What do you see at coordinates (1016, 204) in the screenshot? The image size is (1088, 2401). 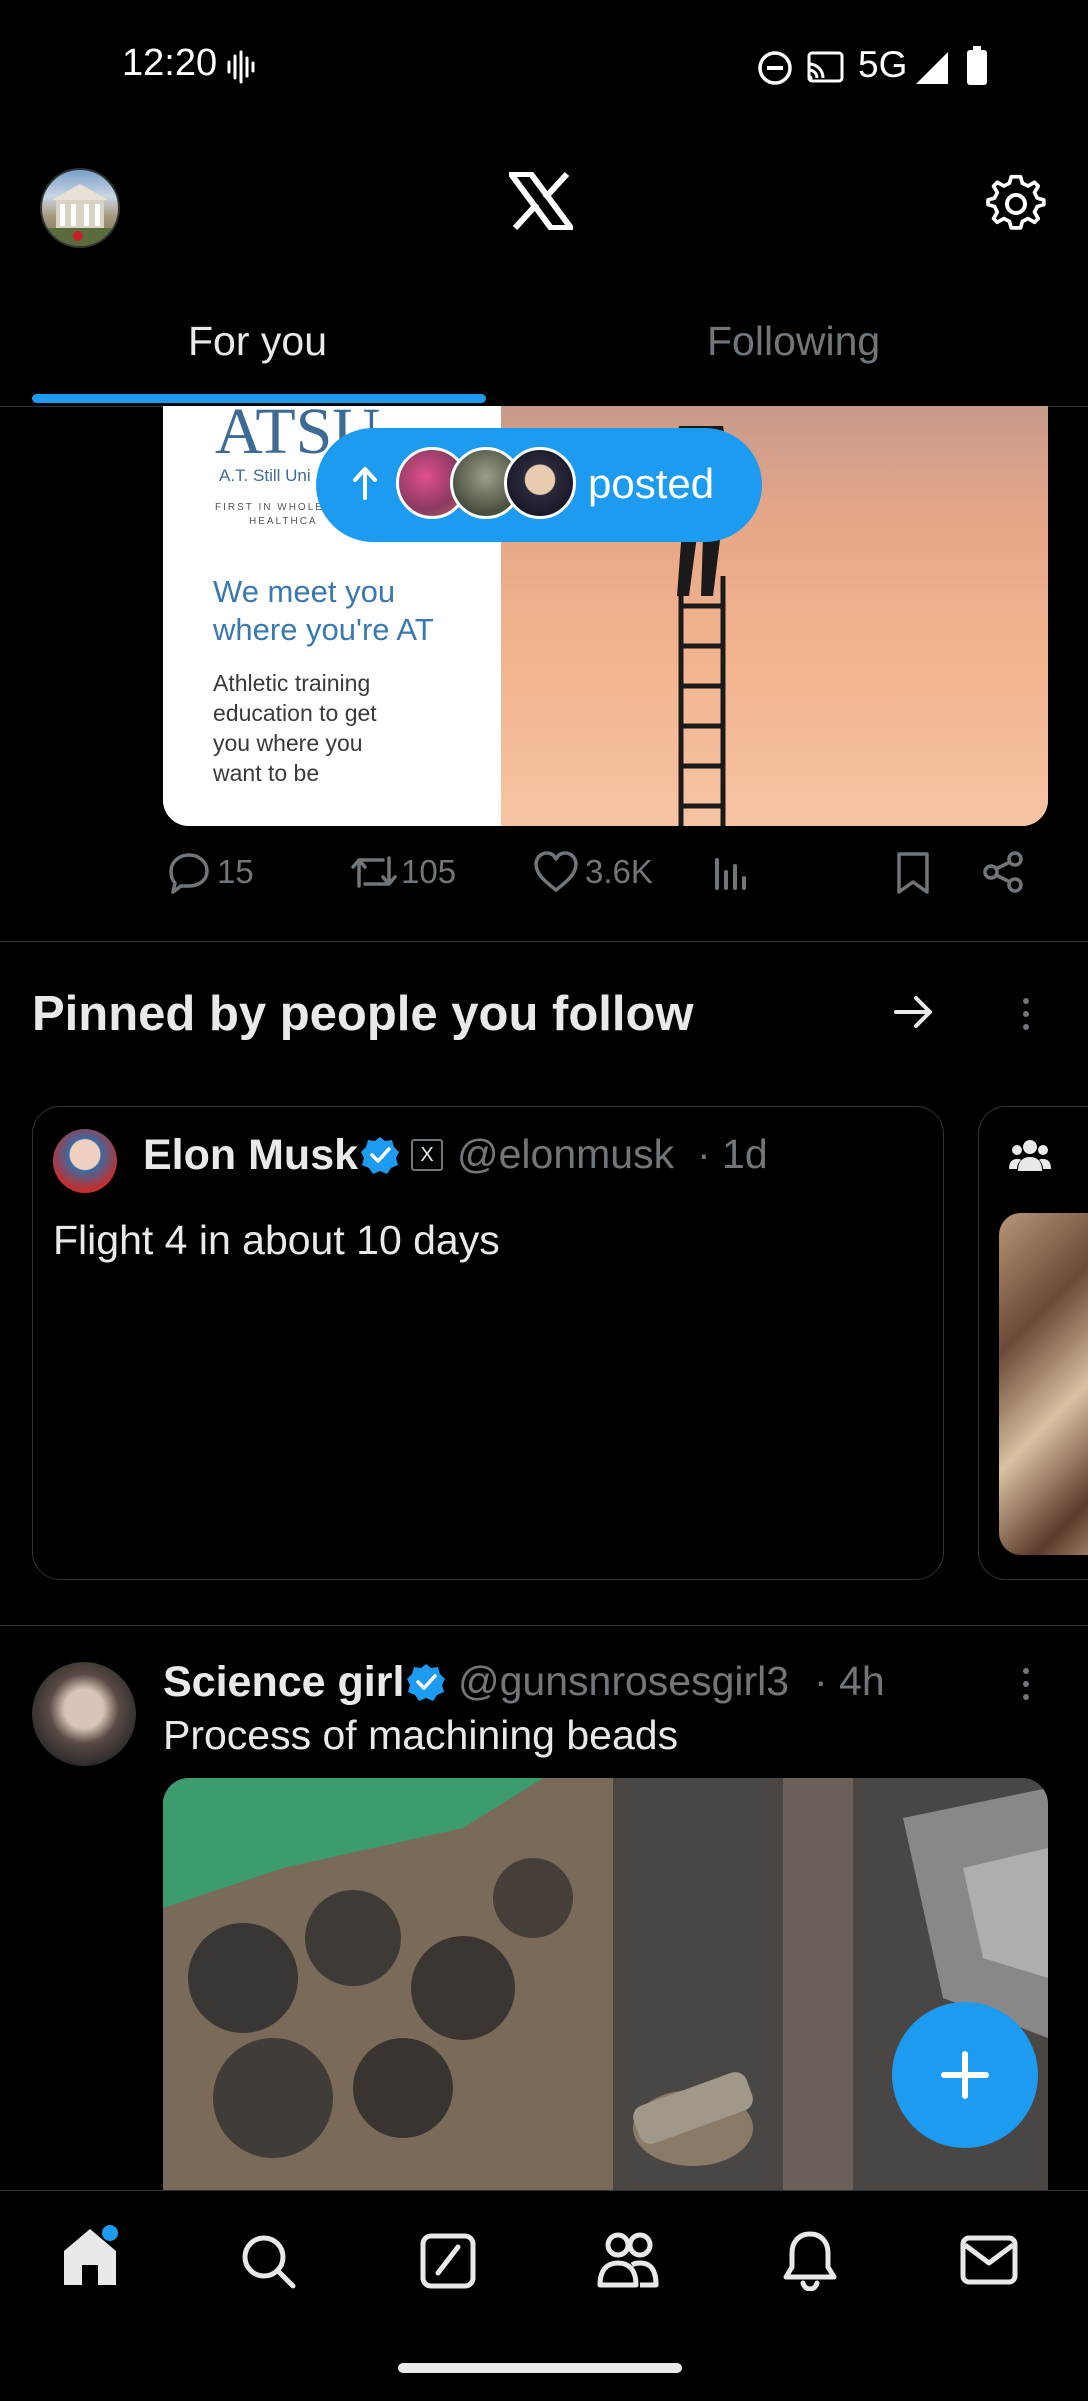 I see `settings-gear-icon` at bounding box center [1016, 204].